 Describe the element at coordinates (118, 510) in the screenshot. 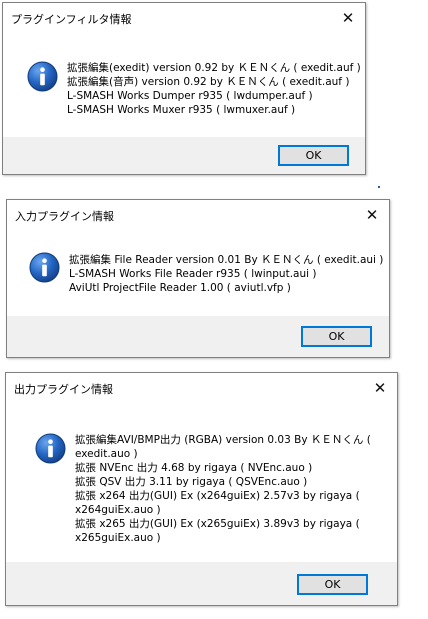

I see `plugin-line: x264guiEx.auo )` at that location.